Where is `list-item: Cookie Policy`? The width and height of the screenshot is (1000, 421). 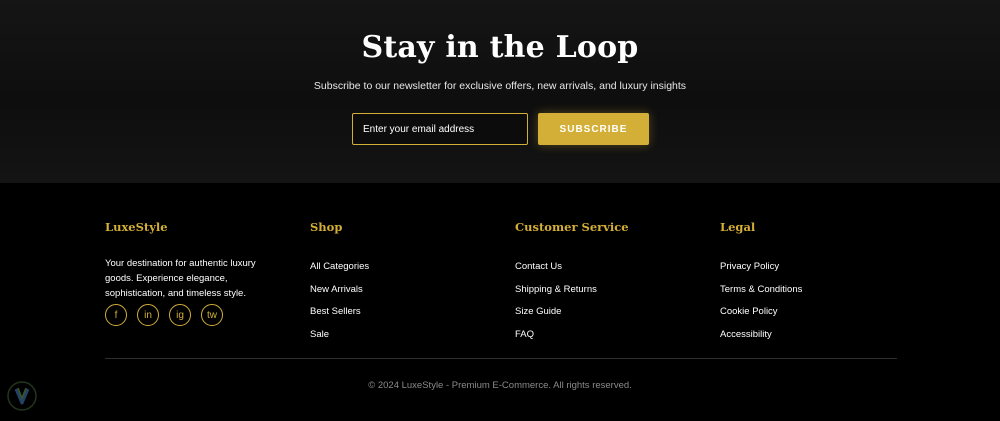 list-item: Cookie Policy is located at coordinates (761, 312).